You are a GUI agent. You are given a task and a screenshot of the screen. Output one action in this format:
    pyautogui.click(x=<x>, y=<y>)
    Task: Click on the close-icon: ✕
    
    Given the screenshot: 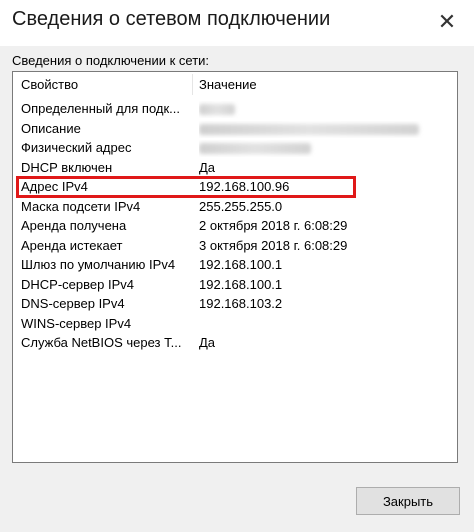 What is the action you would take?
    pyautogui.click(x=447, y=22)
    